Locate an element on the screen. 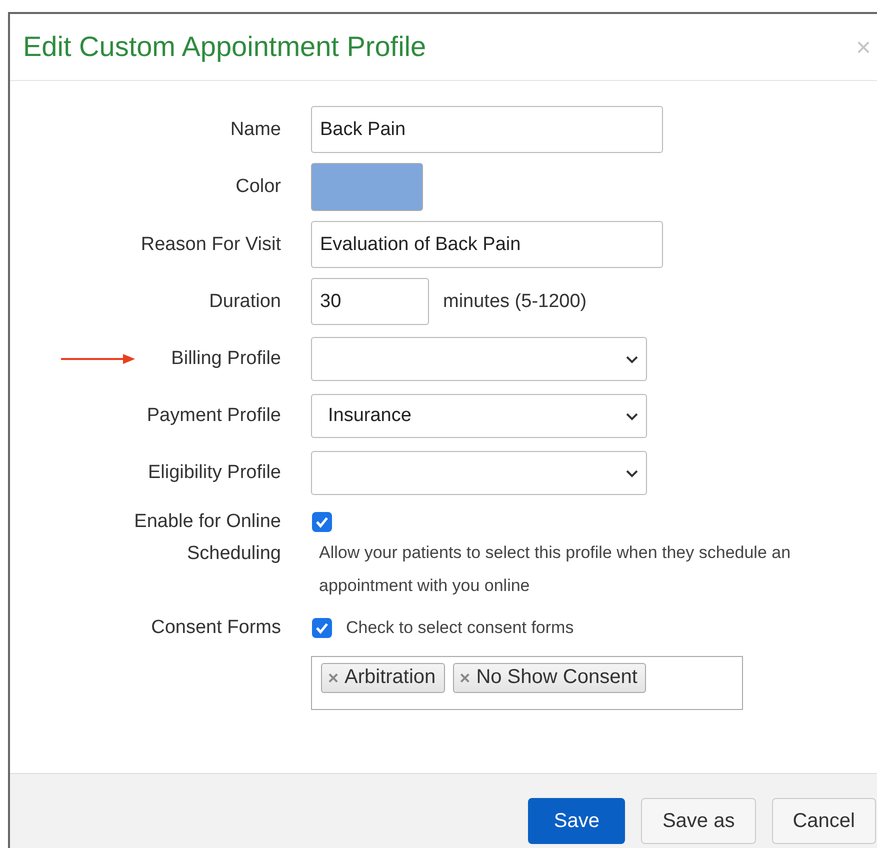  help-text: Allow your patients to select this profile when they schedule an appointment with you online is located at coordinates (555, 569).